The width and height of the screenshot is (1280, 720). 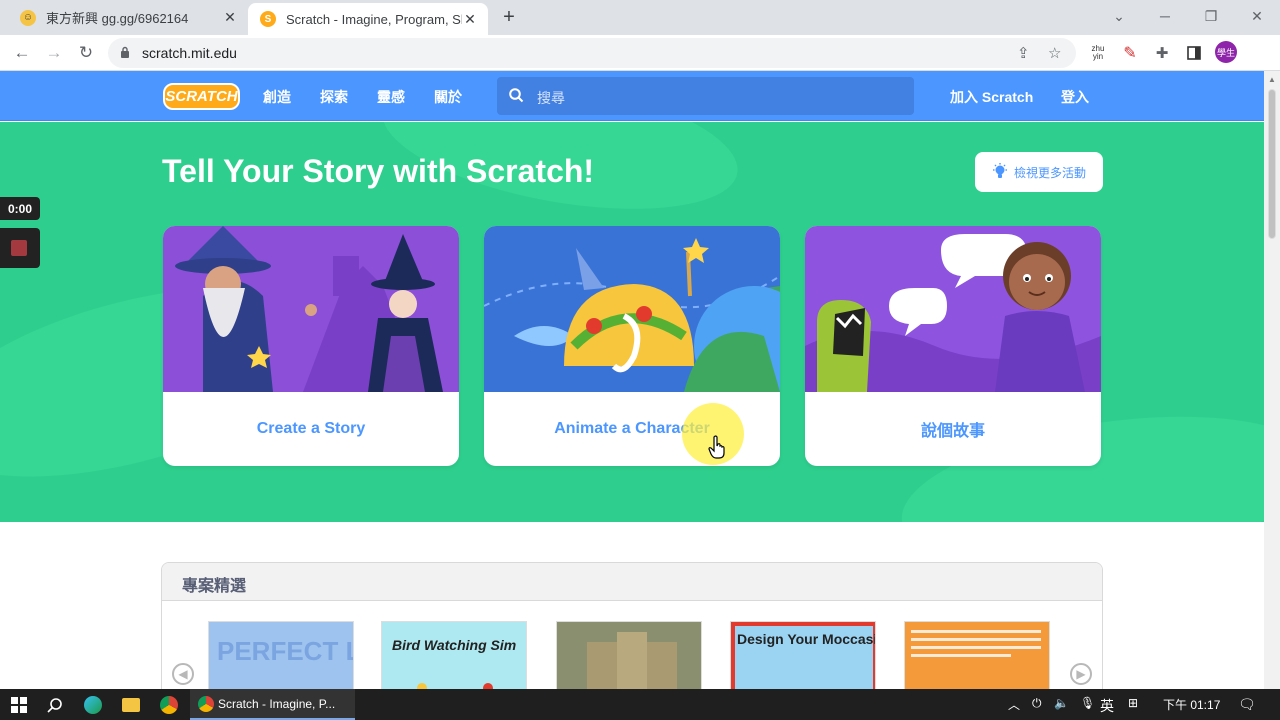 I want to click on project-thumbnail: PERFECT LANDING, so click(x=281, y=655).